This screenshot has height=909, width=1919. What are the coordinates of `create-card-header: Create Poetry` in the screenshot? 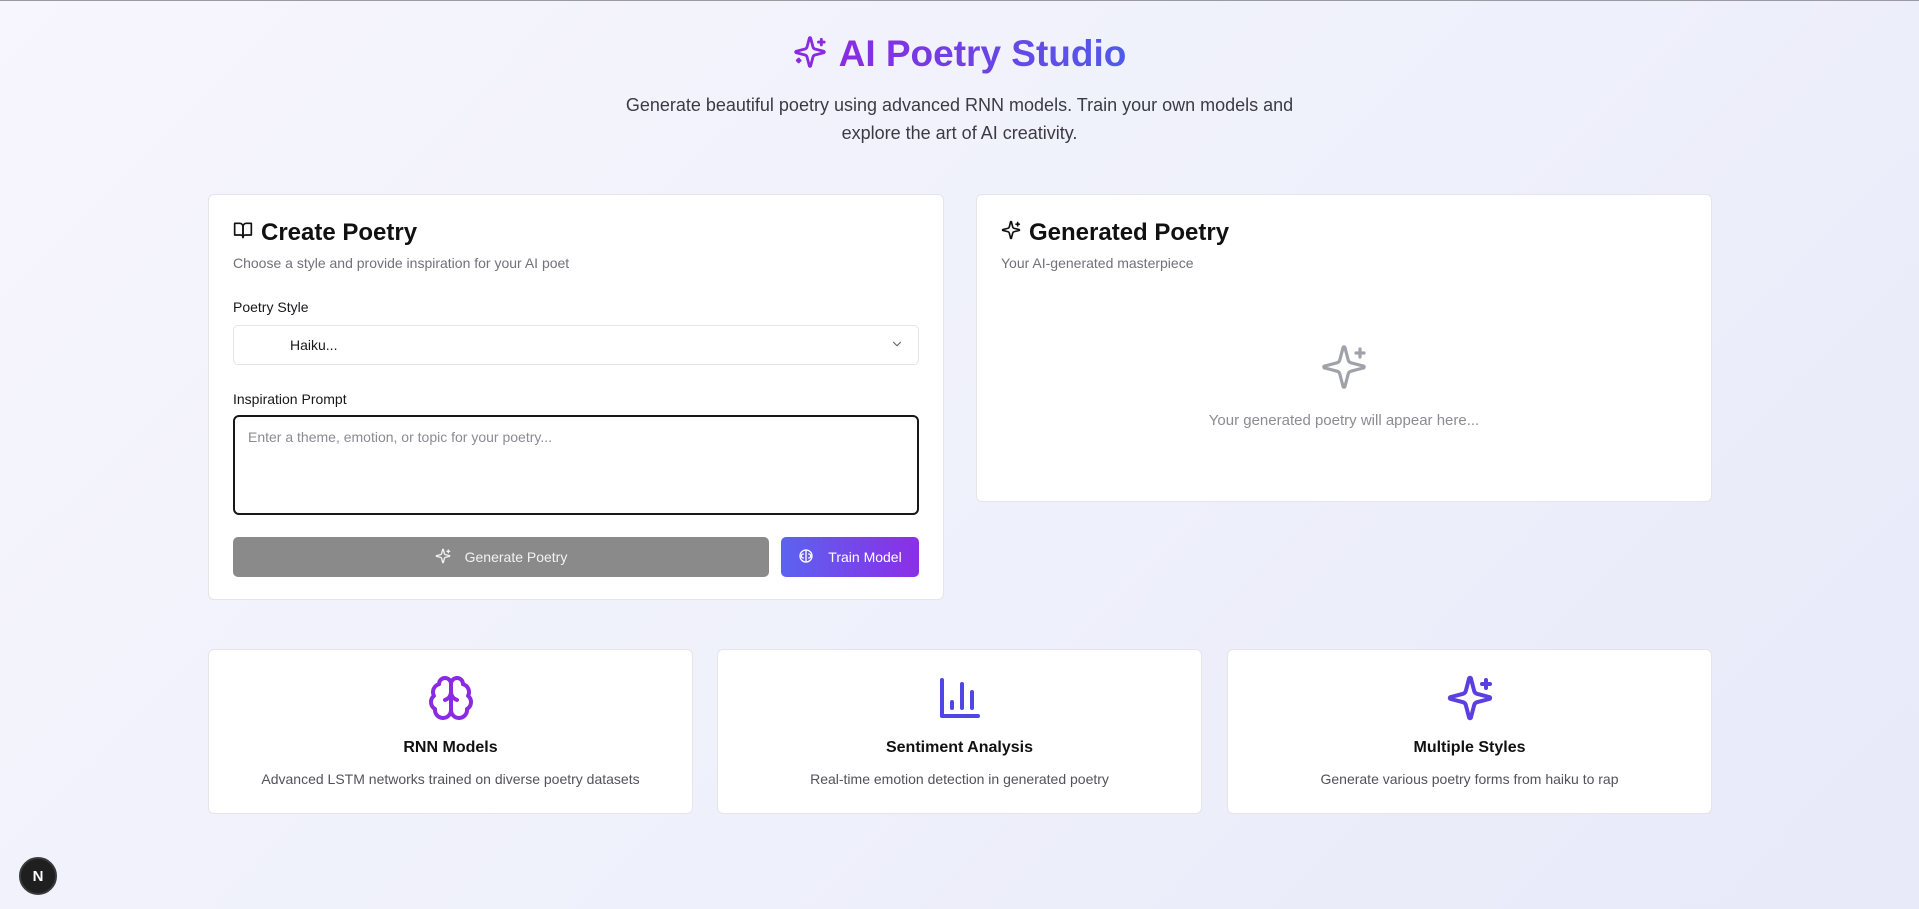 It's located at (576, 233).